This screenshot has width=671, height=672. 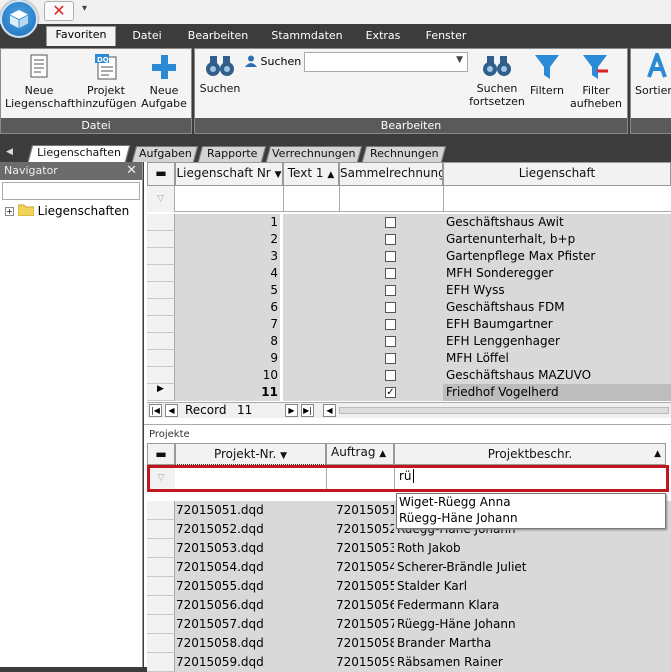 What do you see at coordinates (244, 410) in the screenshot?
I see `record-number: 11` at bounding box center [244, 410].